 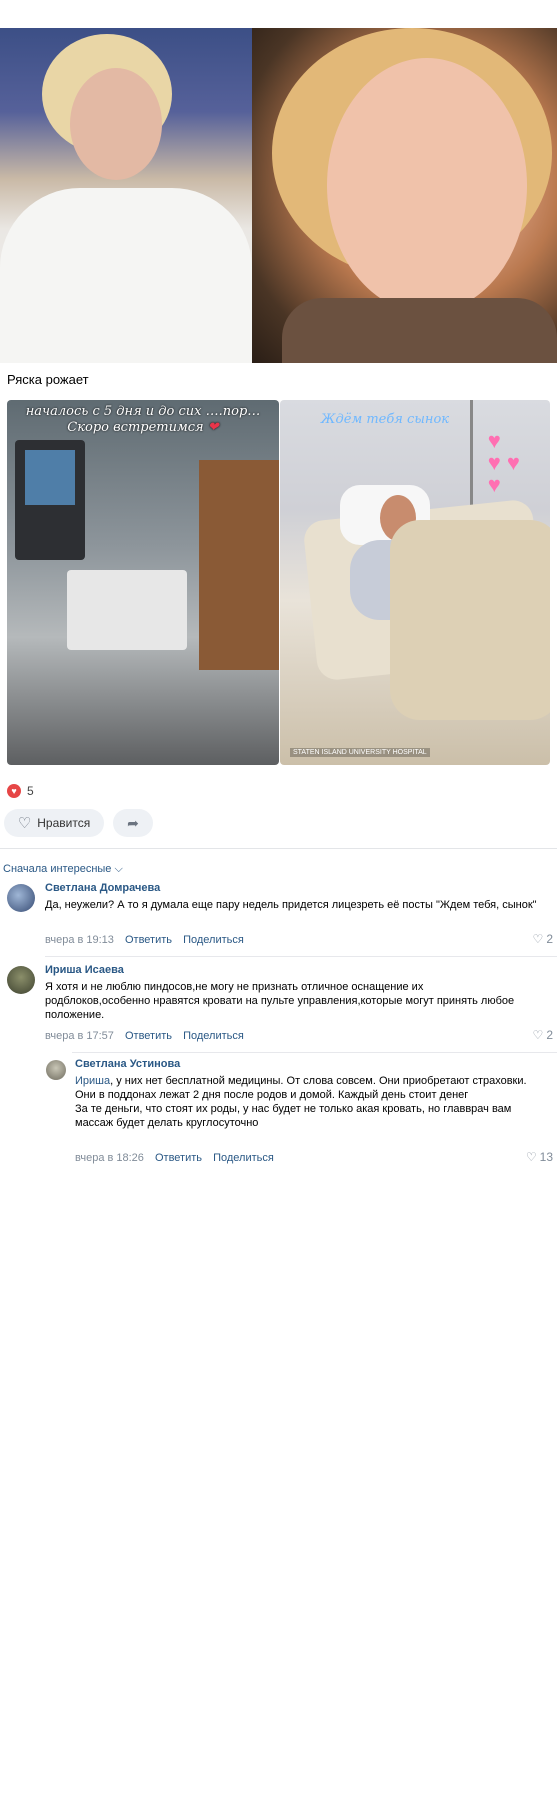 What do you see at coordinates (239, 565) in the screenshot?
I see `cabinet-shape` at bounding box center [239, 565].